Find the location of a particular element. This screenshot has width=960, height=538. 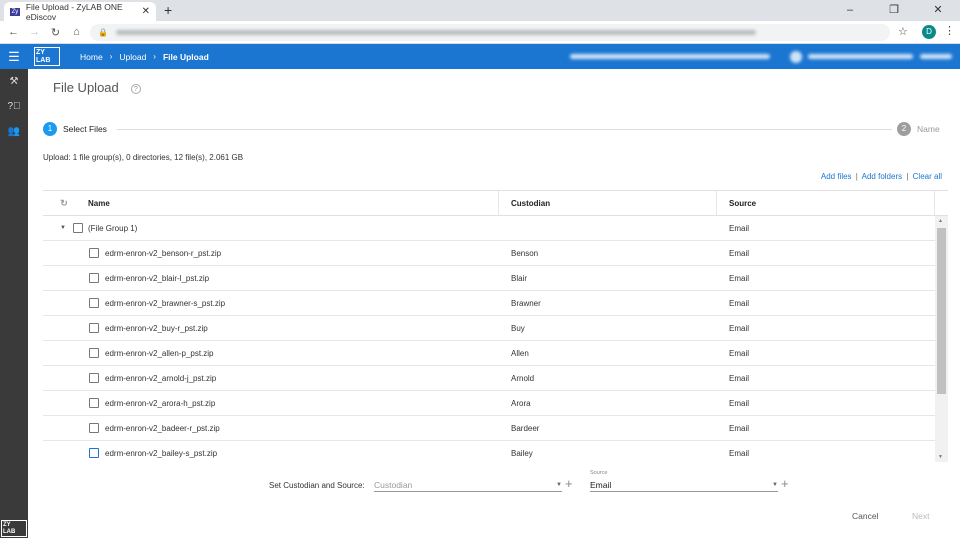

file-name: edrm-enron-v2_brawner-s_pst.zip is located at coordinates (165, 303).